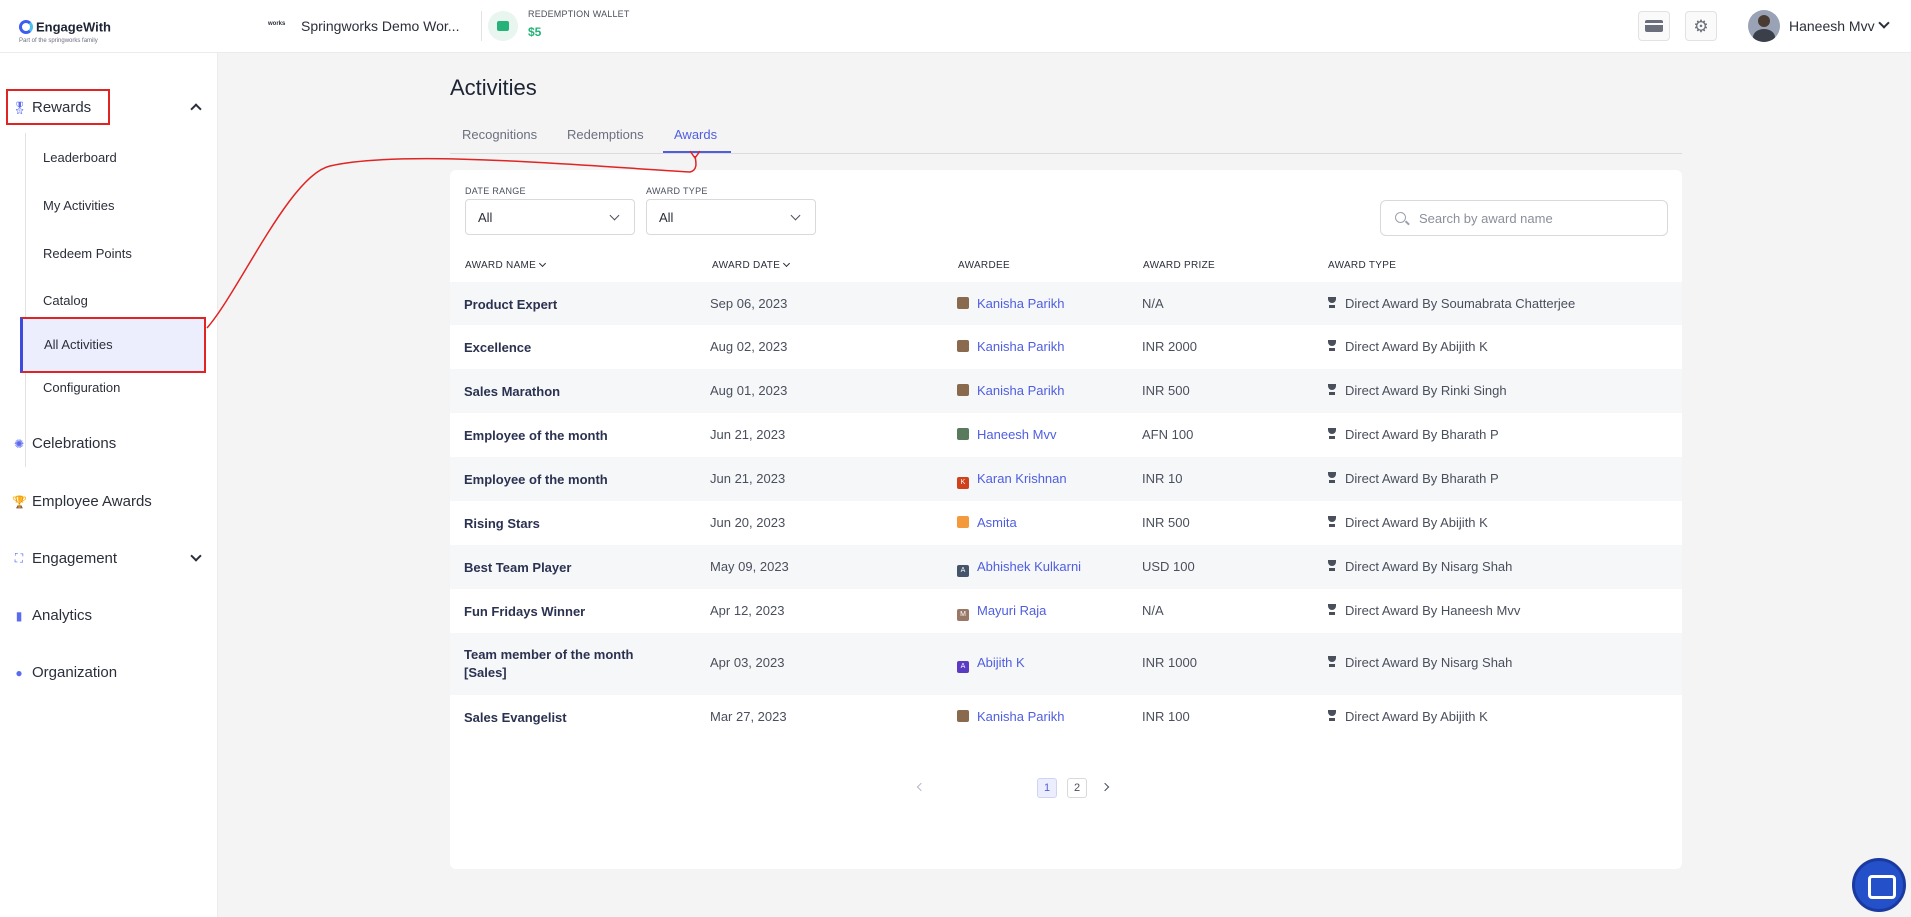  I want to click on sidebar-item-celebrations: ✺ Celebrations, so click(64, 443).